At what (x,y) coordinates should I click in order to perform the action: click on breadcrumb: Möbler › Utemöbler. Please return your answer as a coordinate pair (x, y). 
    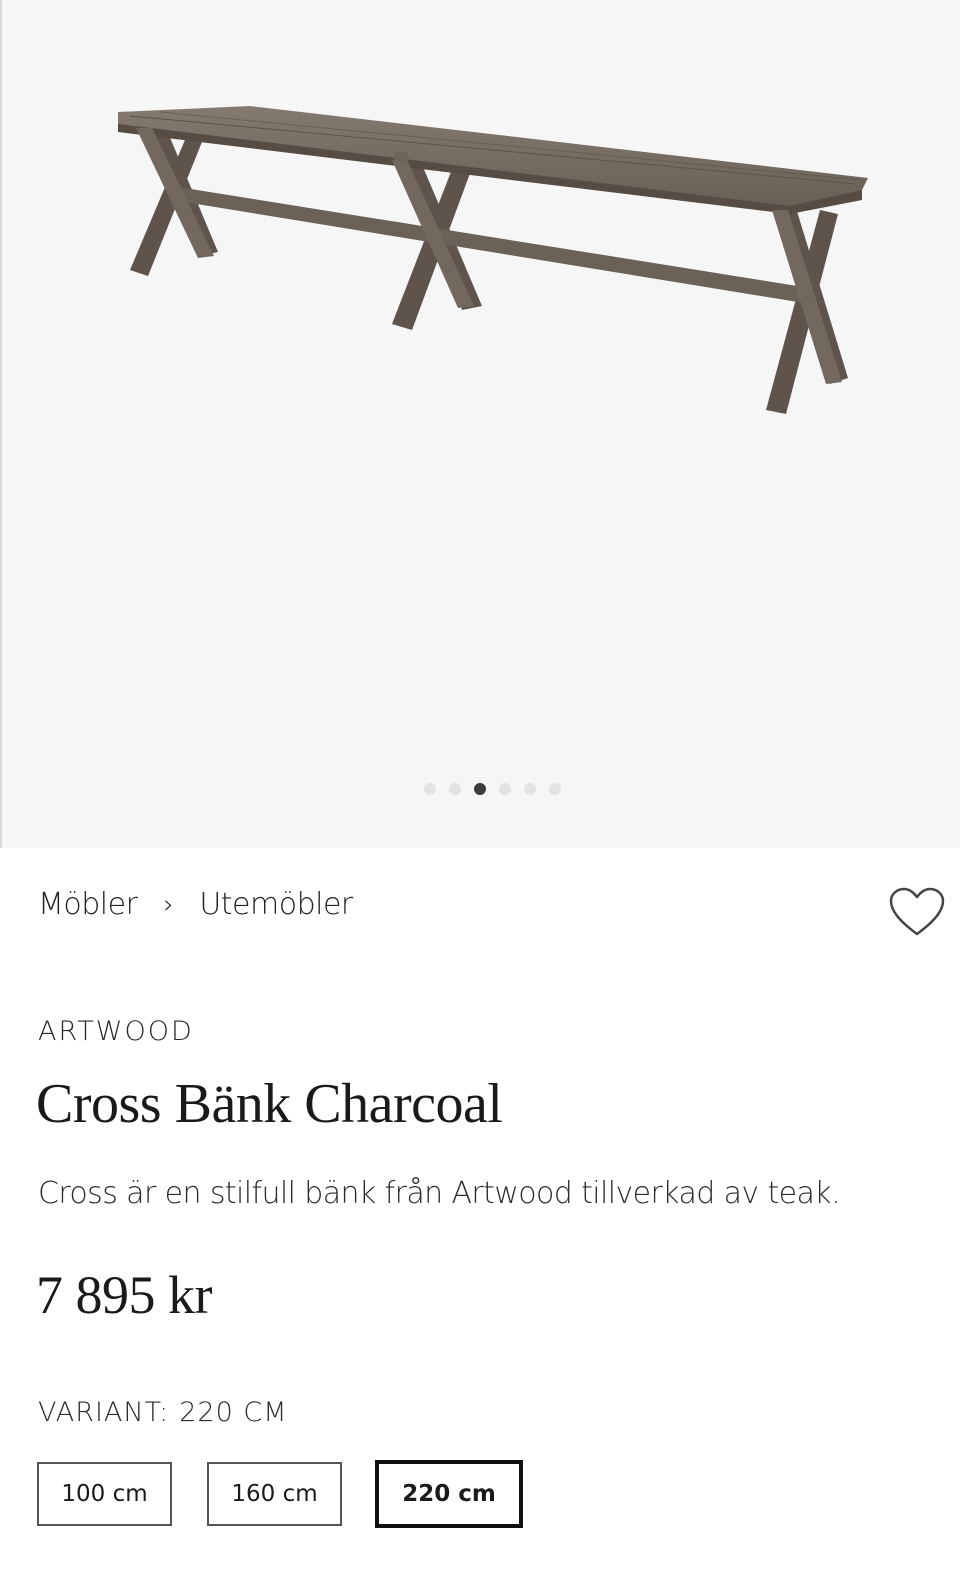
    Looking at the image, I should click on (195, 904).